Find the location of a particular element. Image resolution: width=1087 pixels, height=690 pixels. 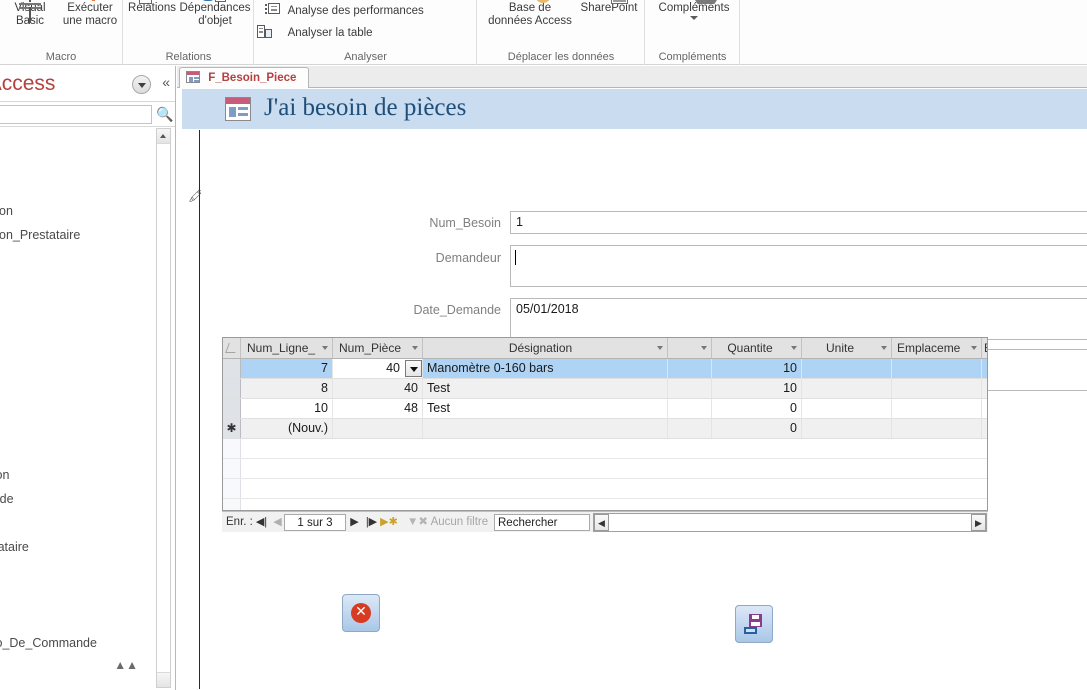

navigation-pane-scrollbar is located at coordinates (163, 408).